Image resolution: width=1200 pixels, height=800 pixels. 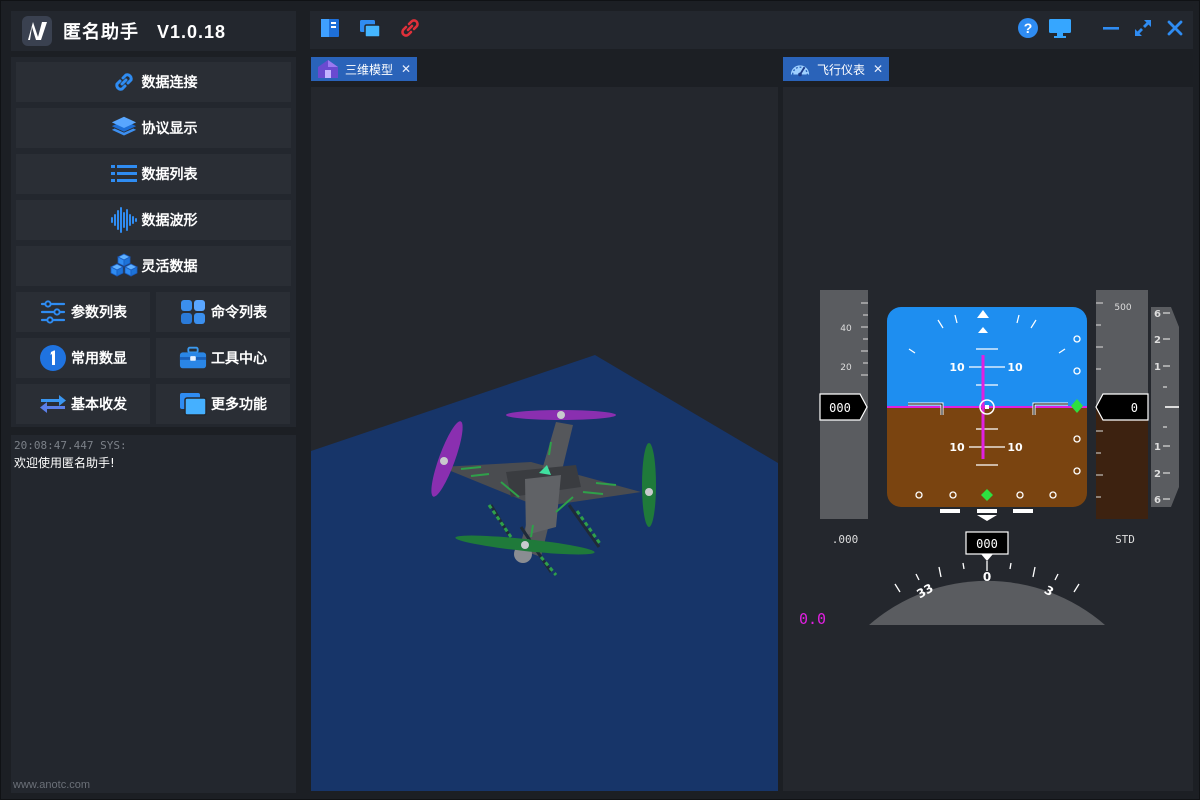 What do you see at coordinates (1122, 308) in the screenshot?
I see `altitude-tick-500: 500` at bounding box center [1122, 308].